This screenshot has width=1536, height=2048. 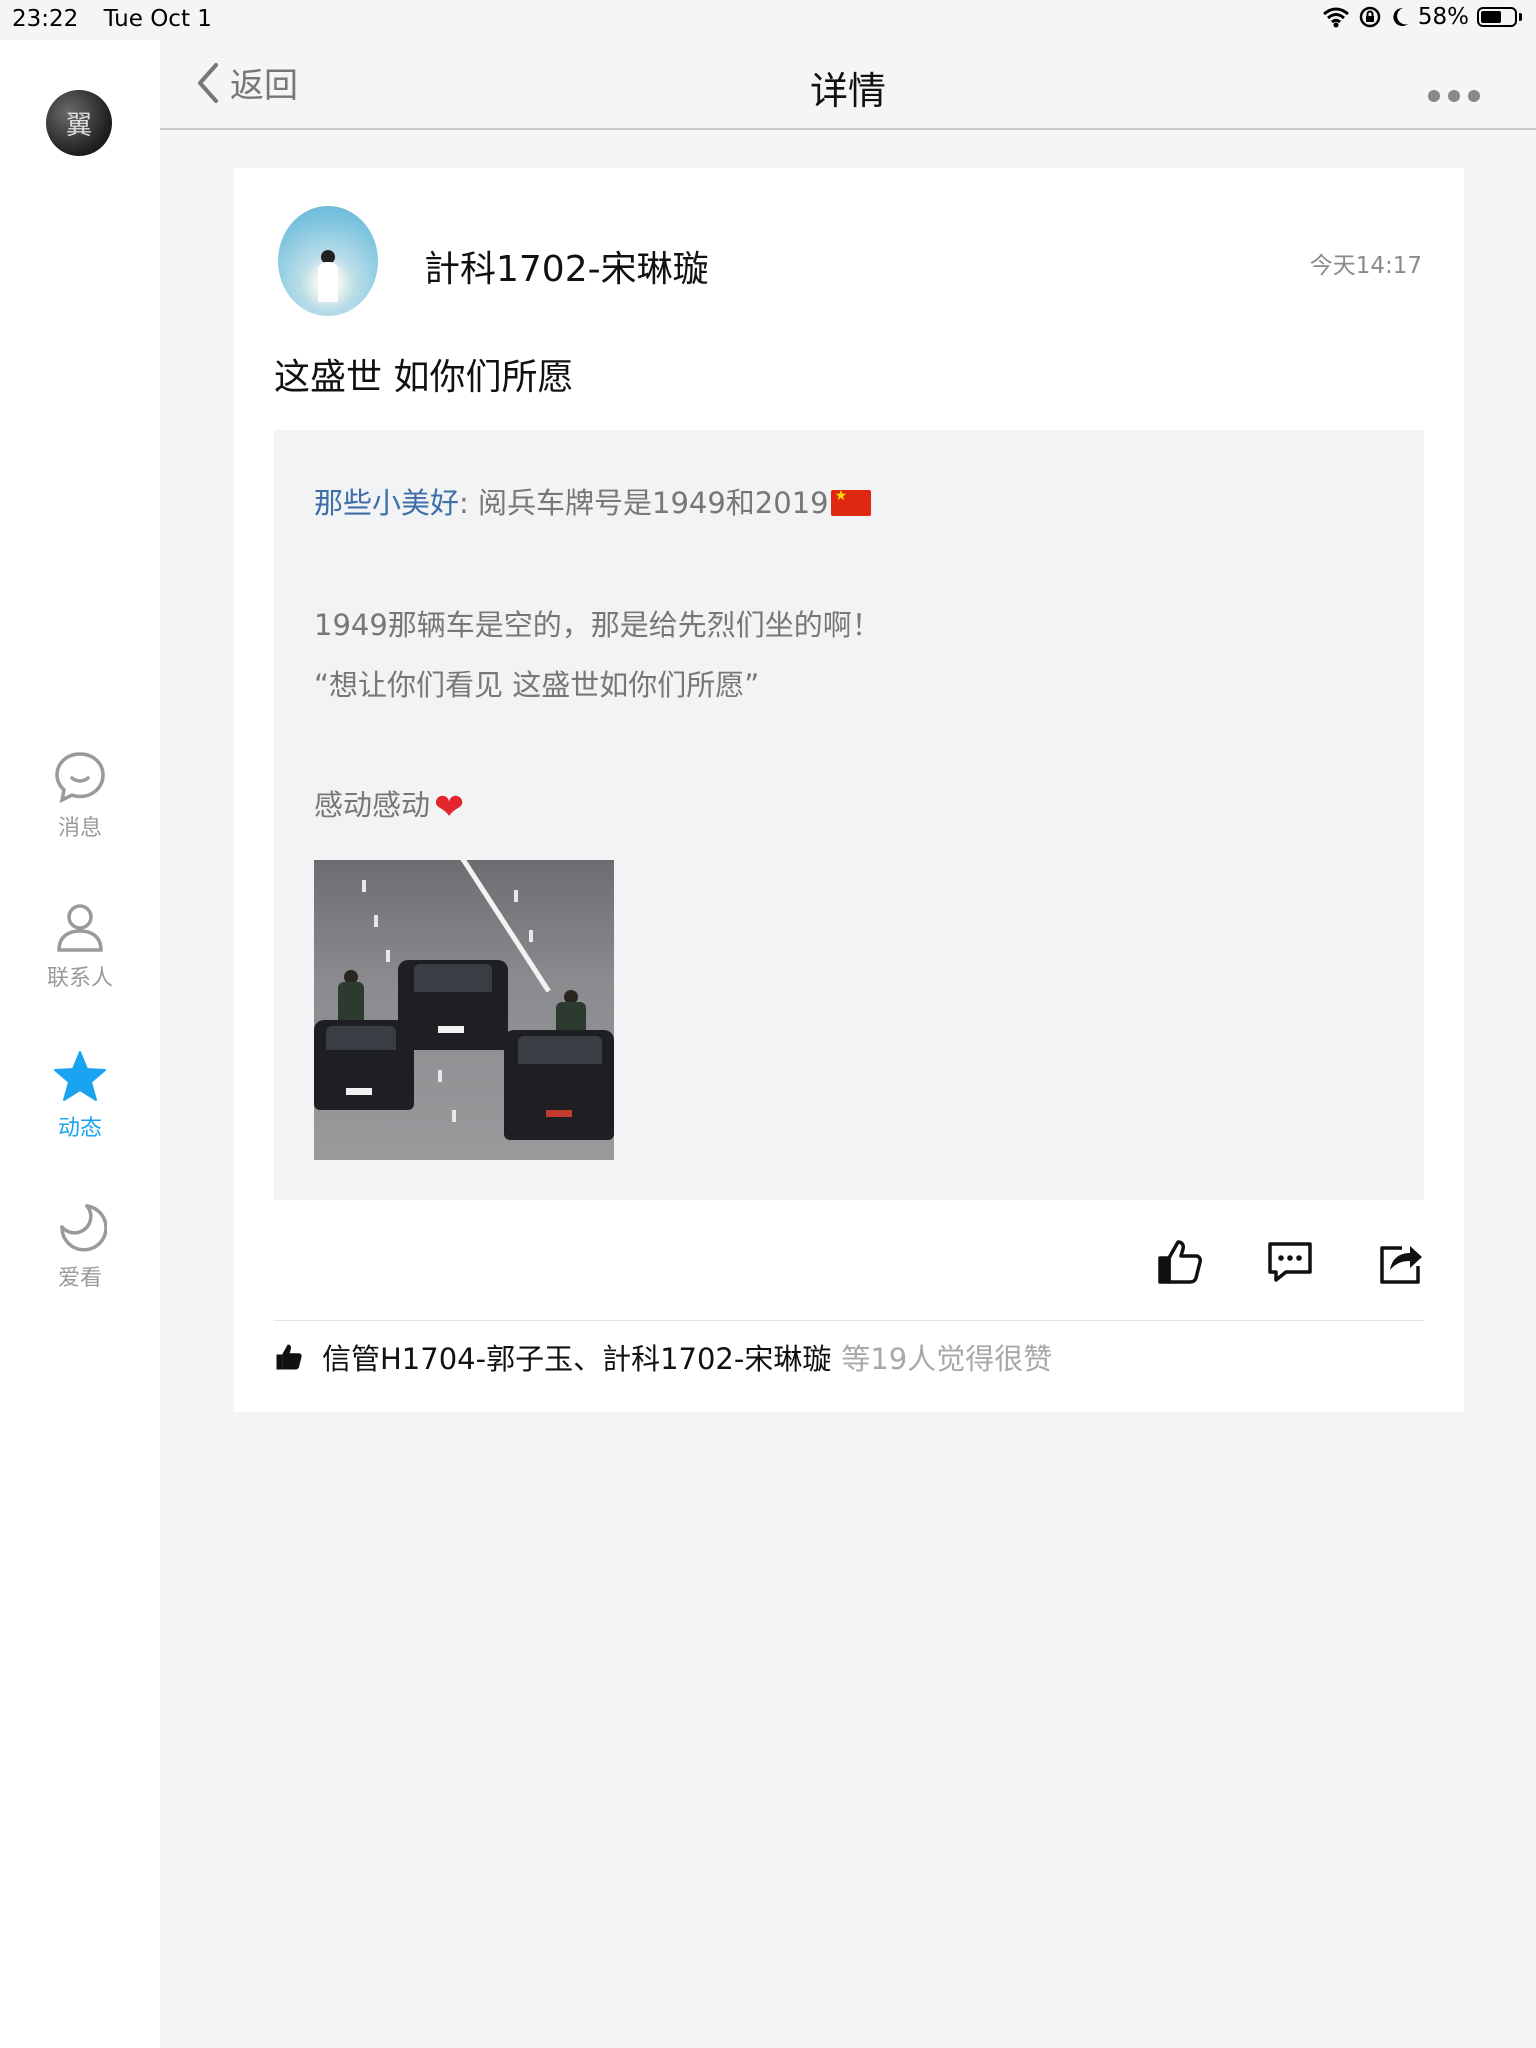 What do you see at coordinates (424, 377) in the screenshot?
I see `post-text: 这盛世 如你们所愿` at bounding box center [424, 377].